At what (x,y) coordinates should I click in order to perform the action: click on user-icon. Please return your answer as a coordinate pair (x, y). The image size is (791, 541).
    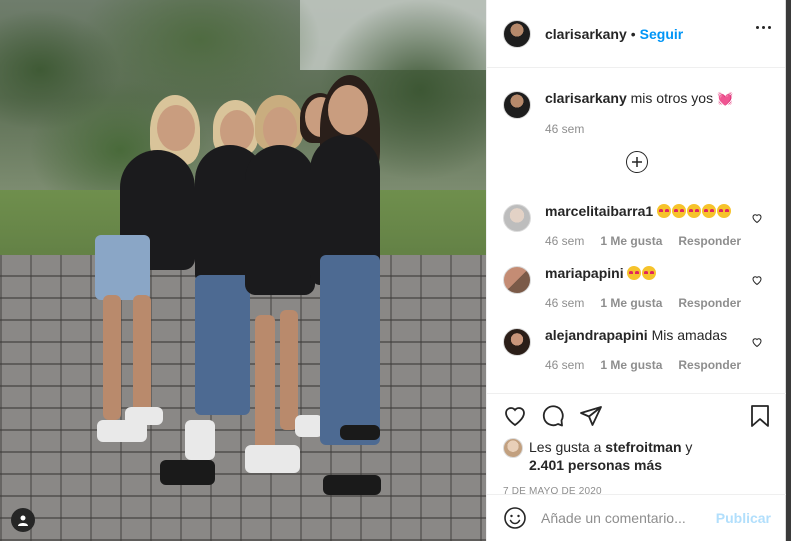
    Looking at the image, I should click on (23, 520).